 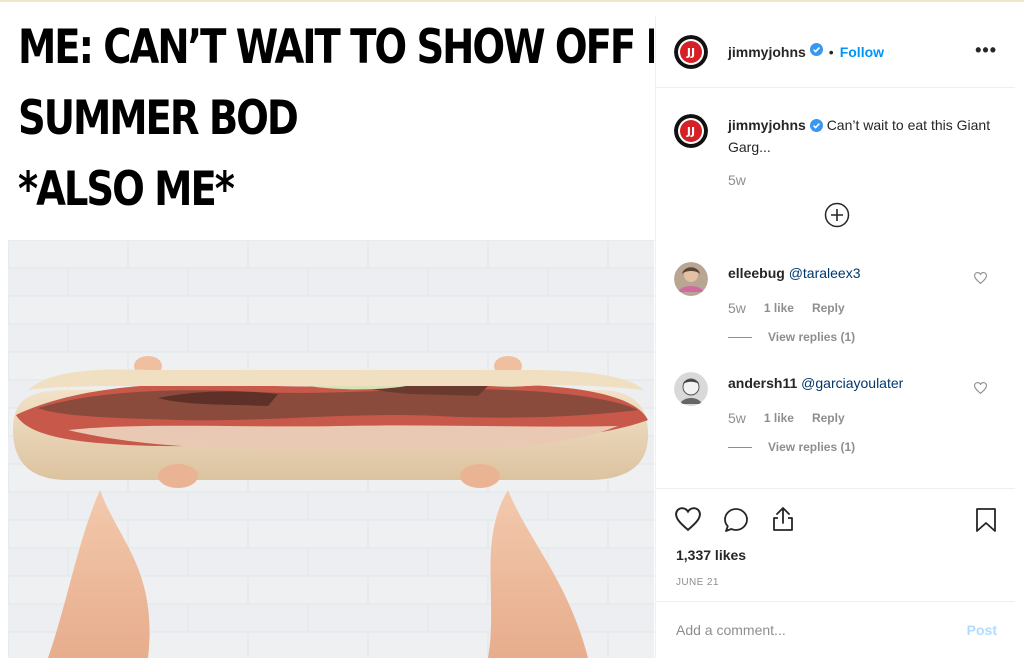 What do you see at coordinates (982, 630) in the screenshot?
I see `post-button: Post` at bounding box center [982, 630].